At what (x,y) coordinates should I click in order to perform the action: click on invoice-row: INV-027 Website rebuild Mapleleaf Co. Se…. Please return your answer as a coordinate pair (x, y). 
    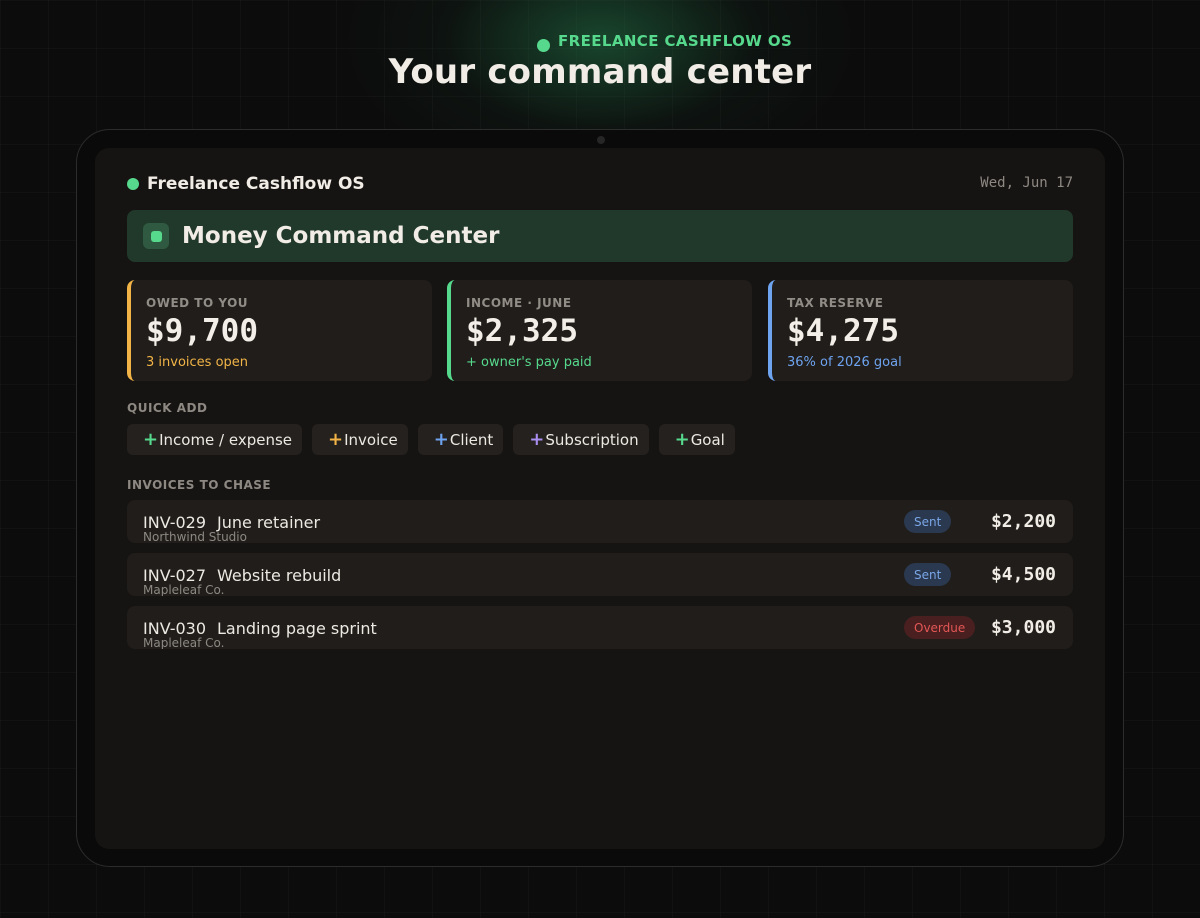
    Looking at the image, I should click on (600, 574).